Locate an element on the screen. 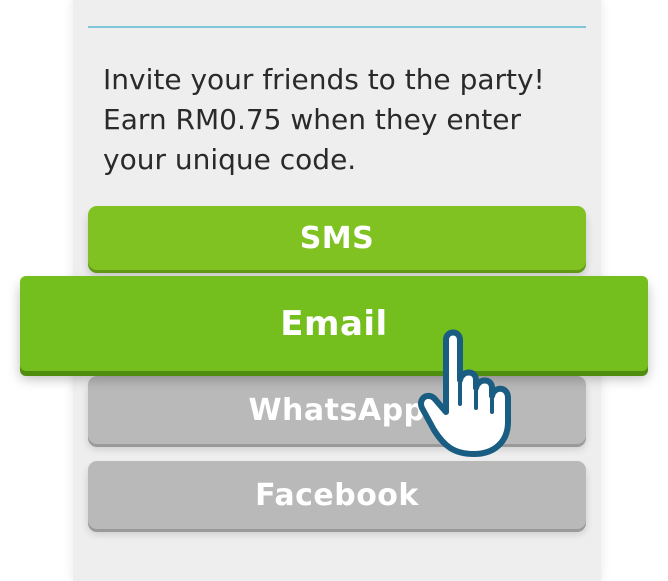 The image size is (668, 581). email-button-label: Email is located at coordinates (334, 323).